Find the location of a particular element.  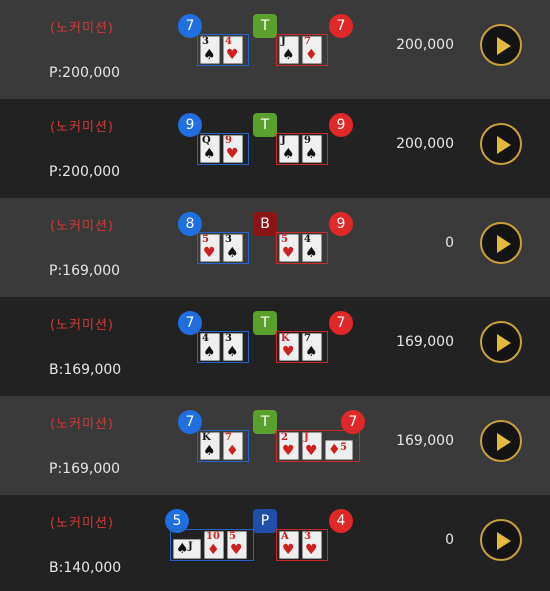

playing-card: Q ♠ is located at coordinates (210, 149).